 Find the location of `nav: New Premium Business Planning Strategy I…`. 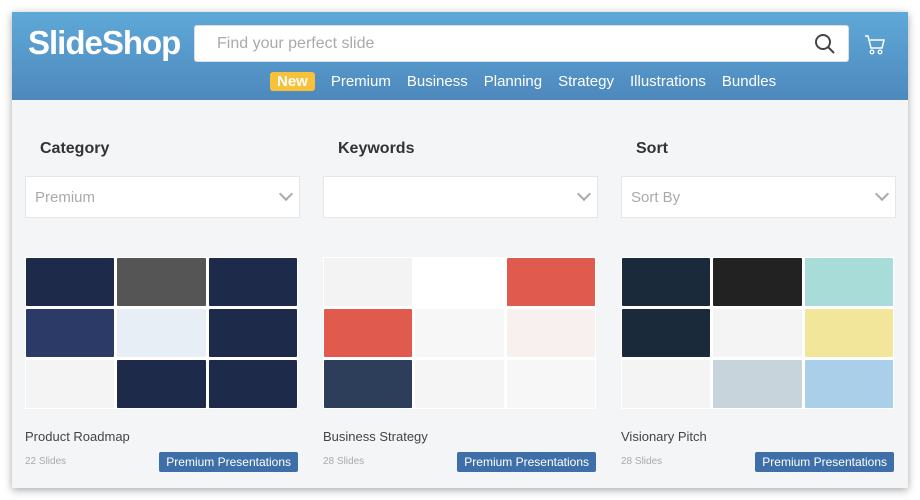

nav: New Premium Business Planning Strategy I… is located at coordinates (523, 81).